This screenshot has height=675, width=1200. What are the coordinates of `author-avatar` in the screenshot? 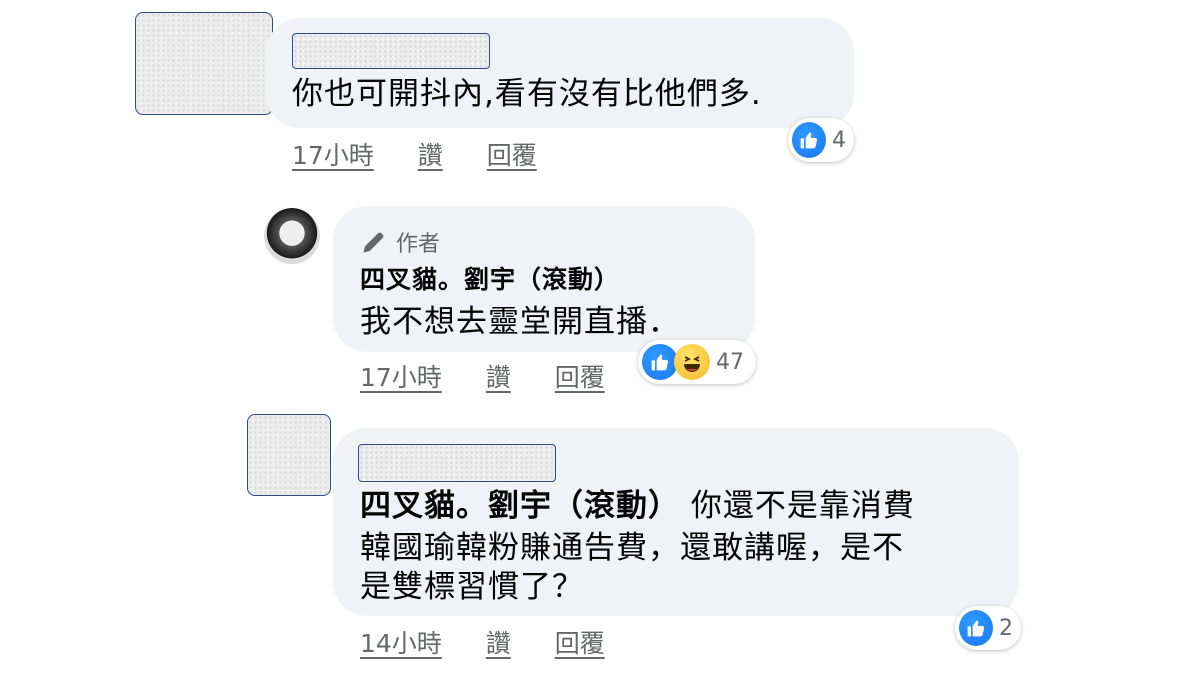 It's located at (292, 236).